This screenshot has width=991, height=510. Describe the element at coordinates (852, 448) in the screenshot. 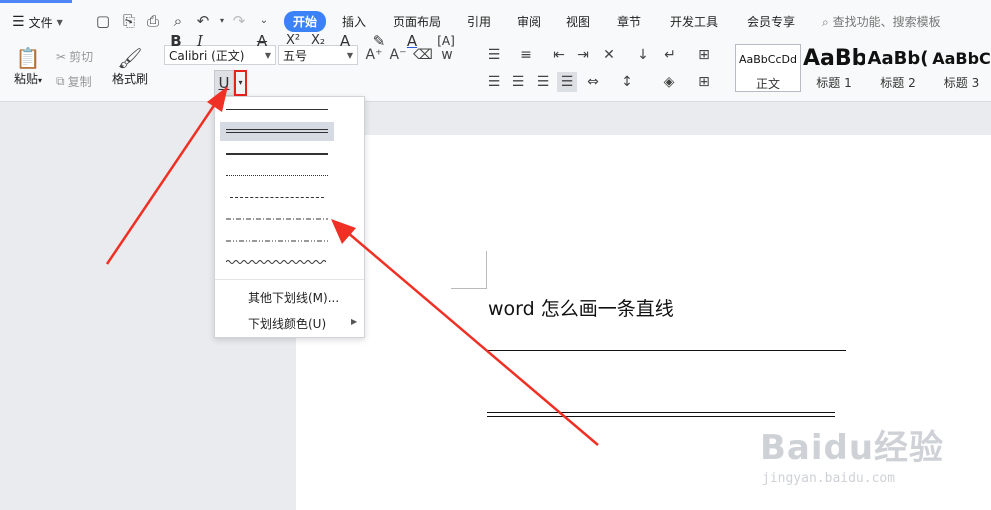

I see `watermark-main: Baidu经验` at that location.